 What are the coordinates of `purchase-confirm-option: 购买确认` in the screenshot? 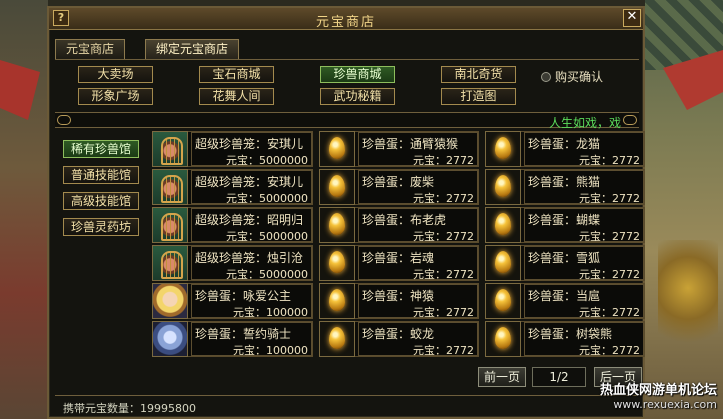 It's located at (572, 76).